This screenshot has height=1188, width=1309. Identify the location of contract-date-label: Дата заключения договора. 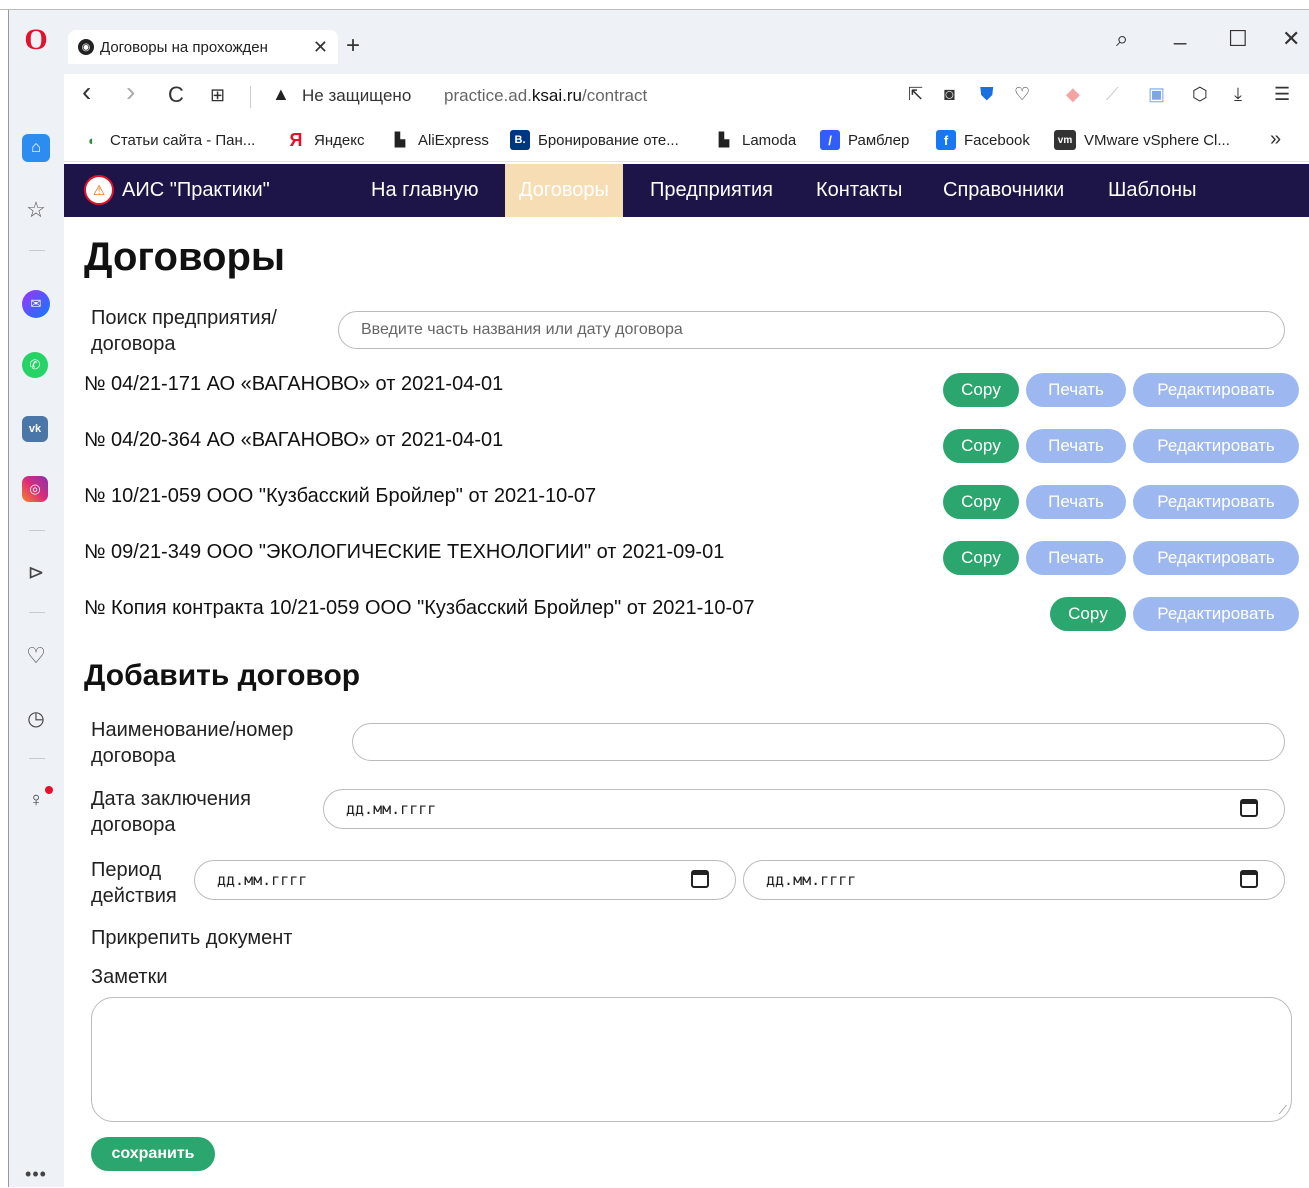
(171, 812).